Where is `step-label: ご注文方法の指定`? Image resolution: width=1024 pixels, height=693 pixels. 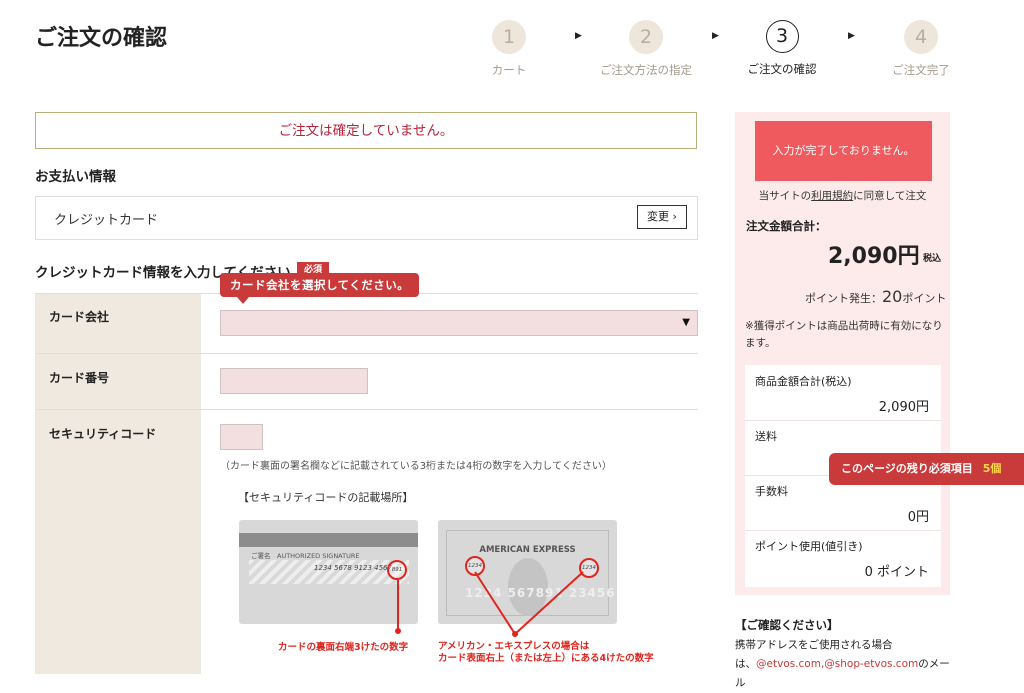
step-label: ご注文方法の指定 is located at coordinates (646, 70).